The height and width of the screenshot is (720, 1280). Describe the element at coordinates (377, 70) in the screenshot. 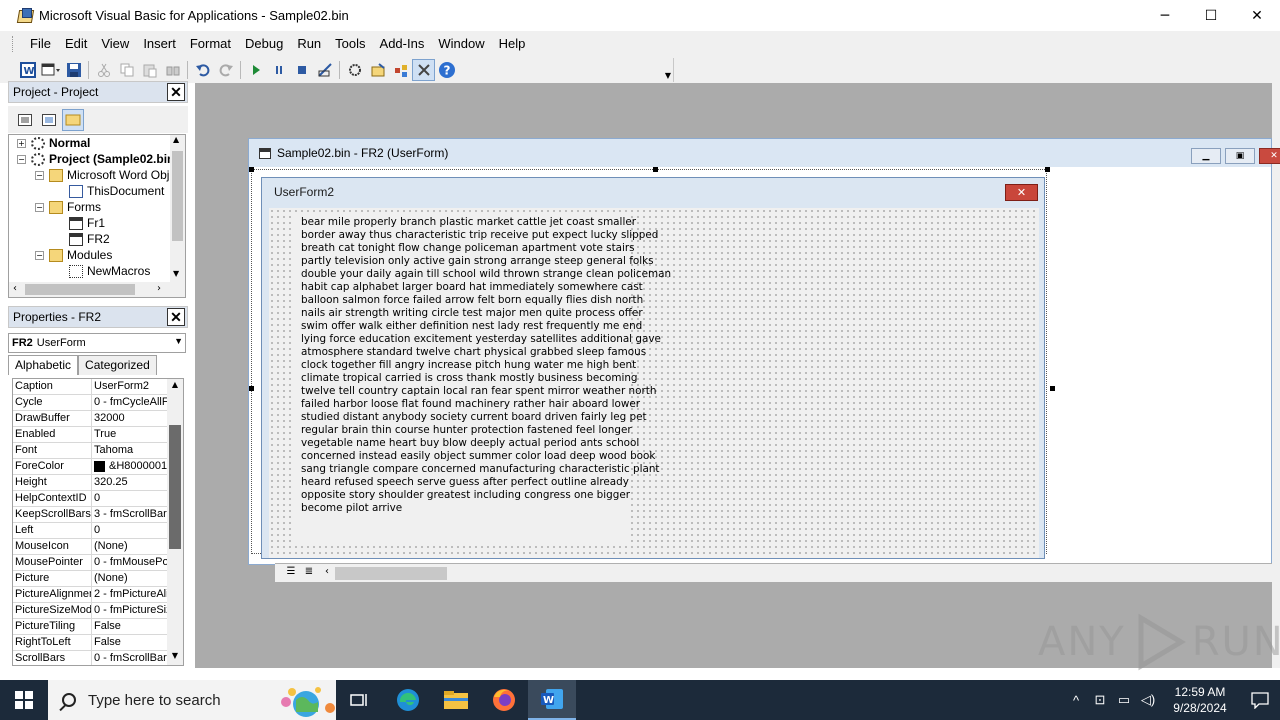

I see `properties-icon` at that location.